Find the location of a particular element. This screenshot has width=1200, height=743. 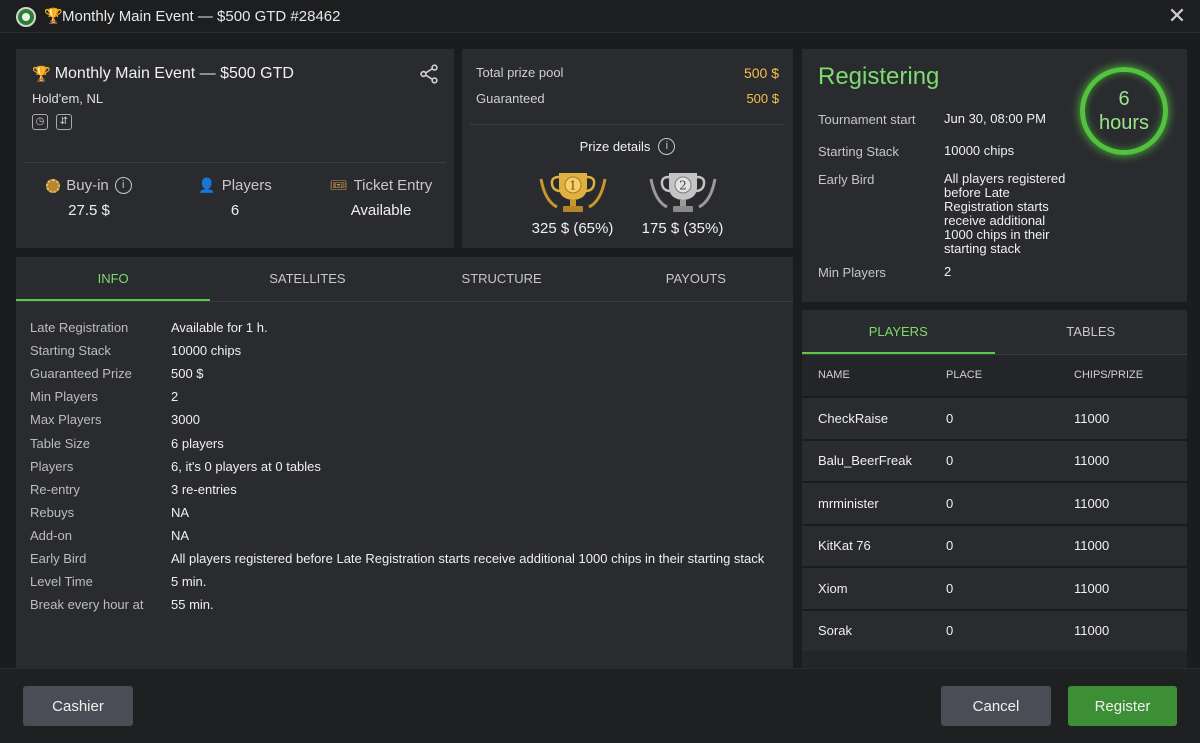

ticket-icon: 🎟 is located at coordinates (338, 185).